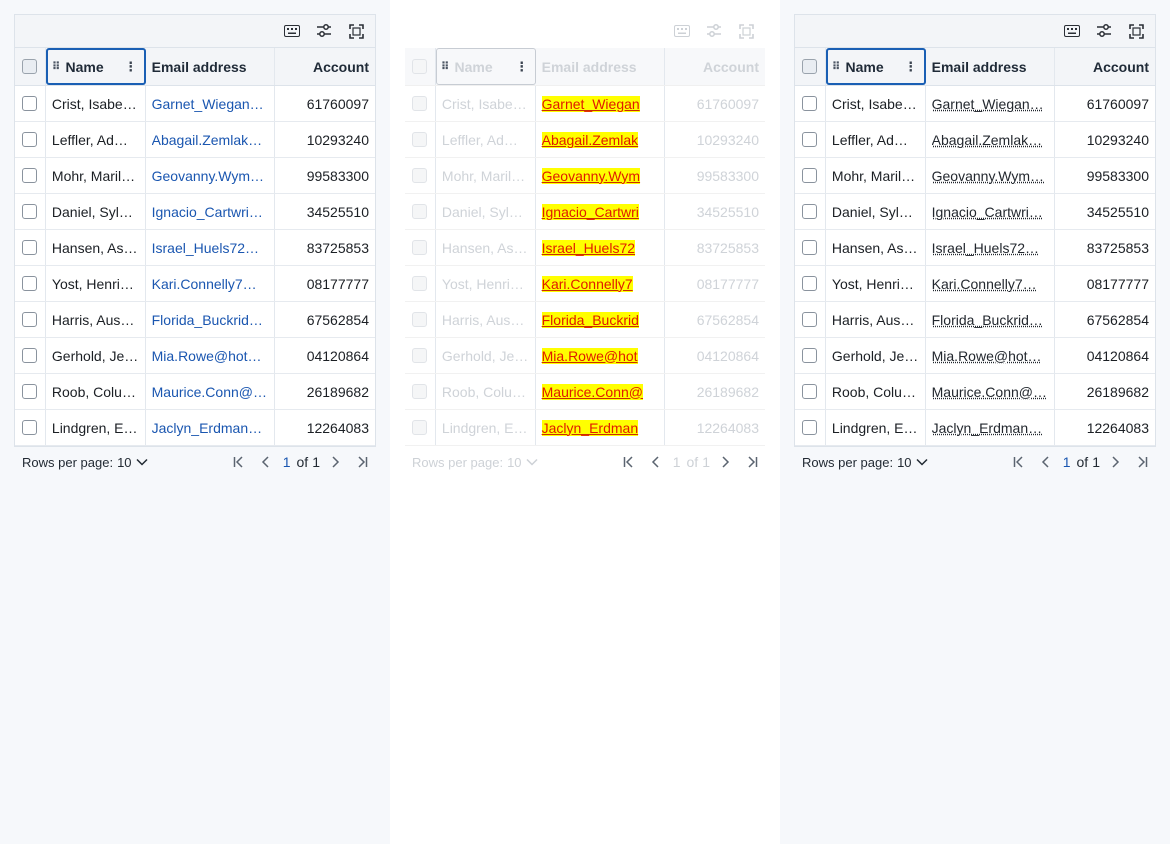 This screenshot has width=1170, height=844. I want to click on table-row: Roob, Colu… Maurice.Conn@ 26189682, so click(585, 392).